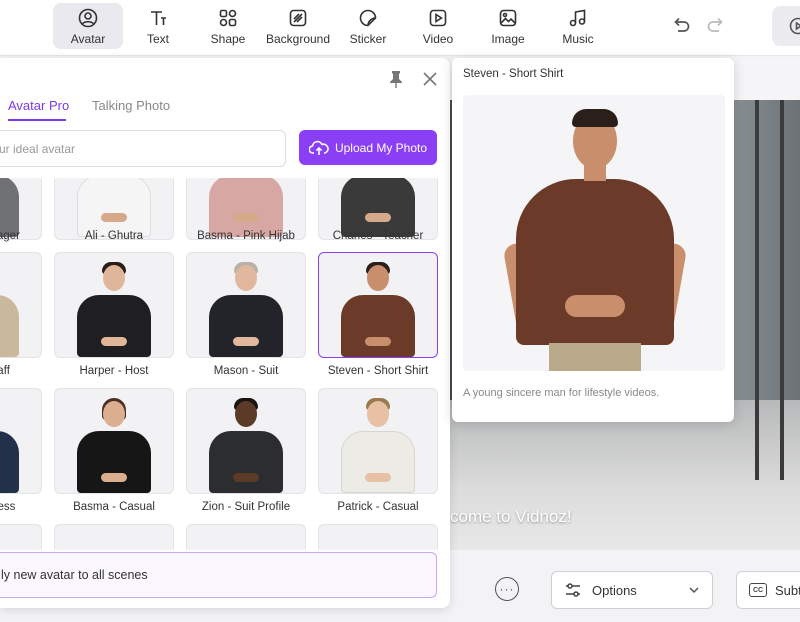  I want to click on avatar-search-input, so click(129, 148).